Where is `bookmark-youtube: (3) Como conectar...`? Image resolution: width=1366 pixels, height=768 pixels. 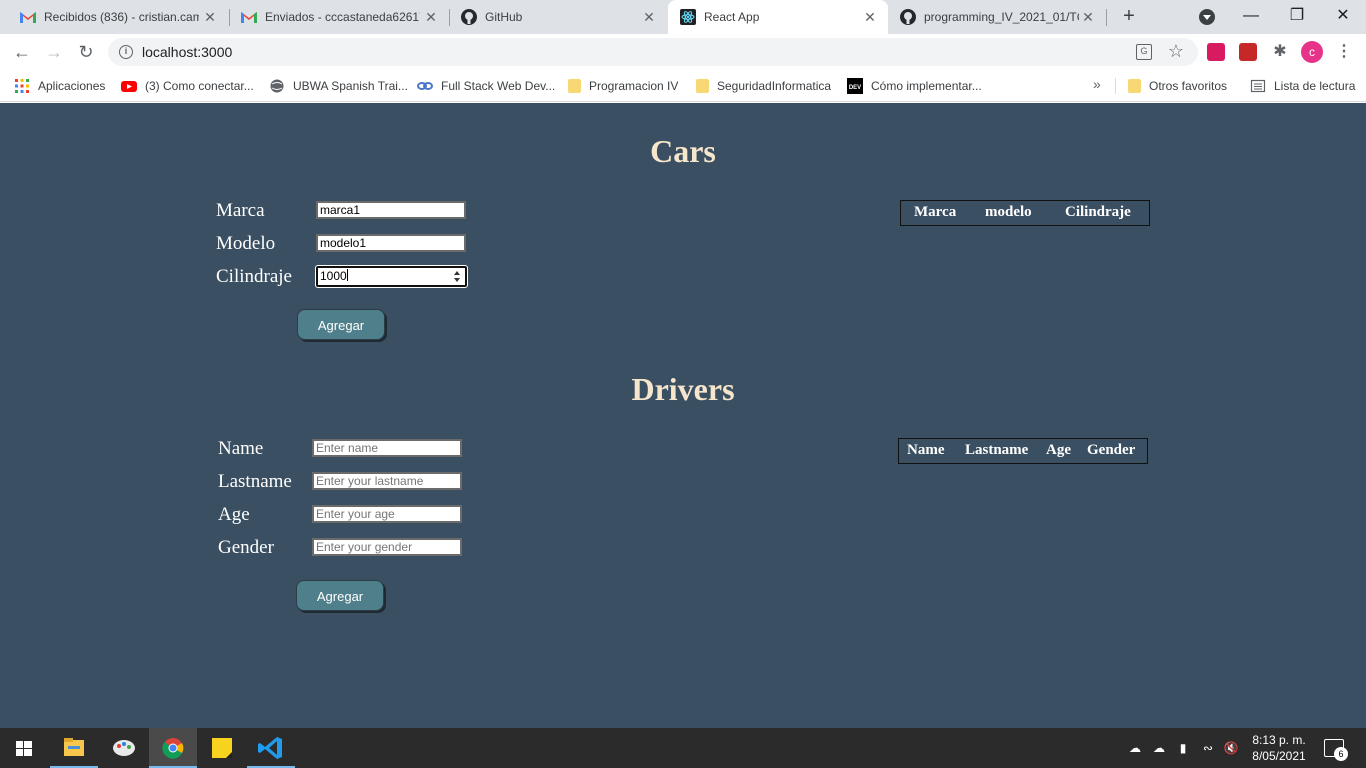
bookmark-youtube: (3) Como conectar... is located at coordinates (187, 86).